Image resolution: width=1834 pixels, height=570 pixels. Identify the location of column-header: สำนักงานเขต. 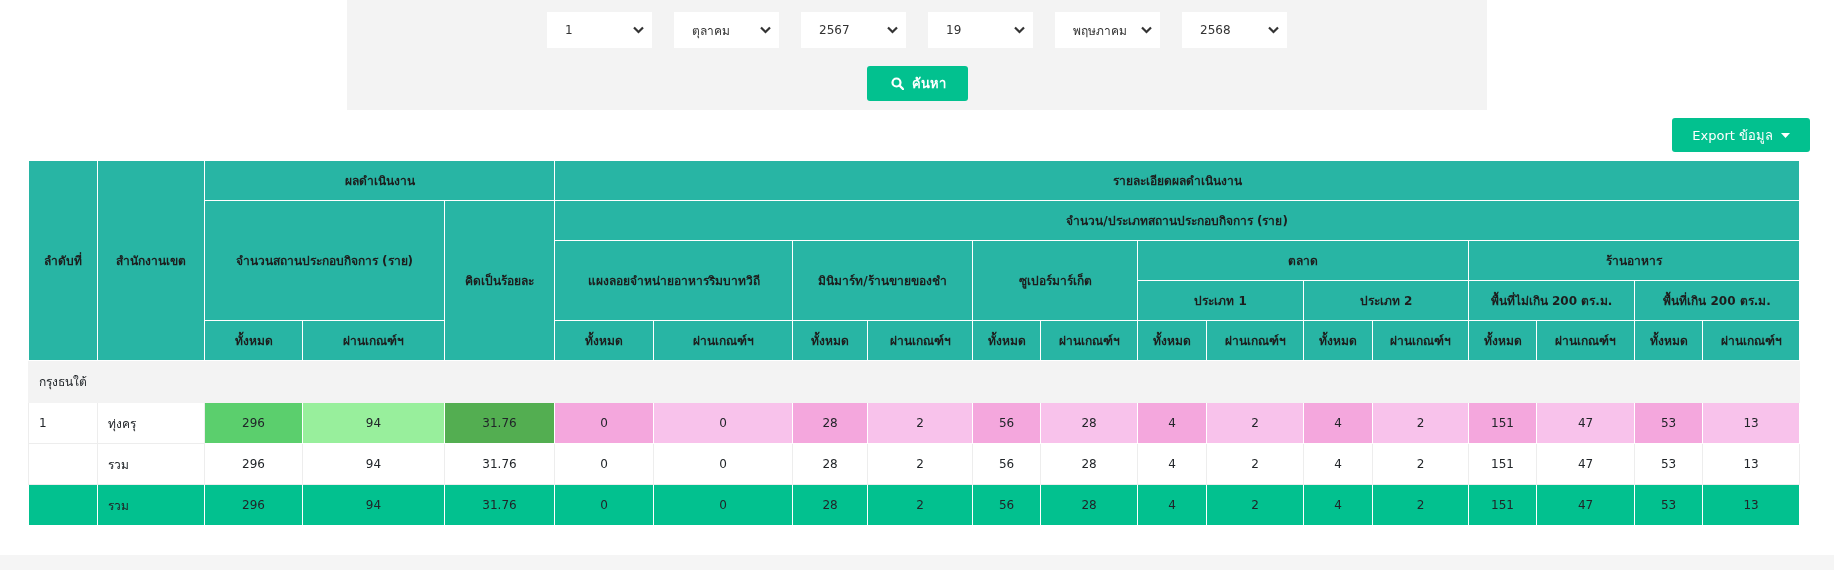
(151, 260).